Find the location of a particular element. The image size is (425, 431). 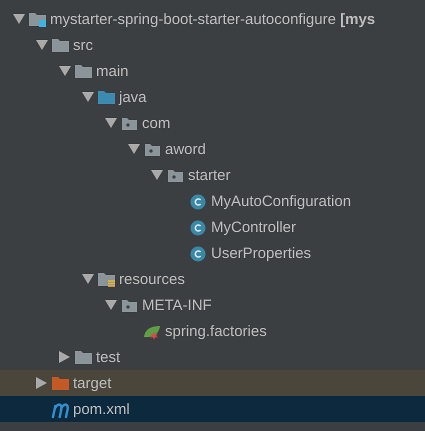

tree-row: test is located at coordinates (212, 357).